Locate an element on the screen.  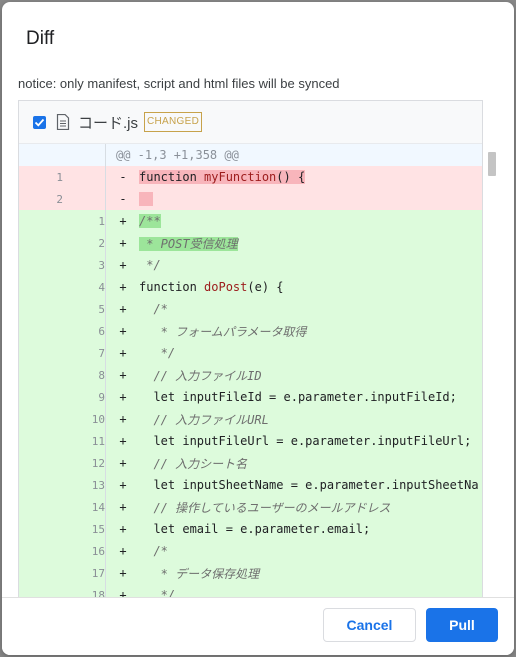
new-line-number: 4 is located at coordinates (101, 287).